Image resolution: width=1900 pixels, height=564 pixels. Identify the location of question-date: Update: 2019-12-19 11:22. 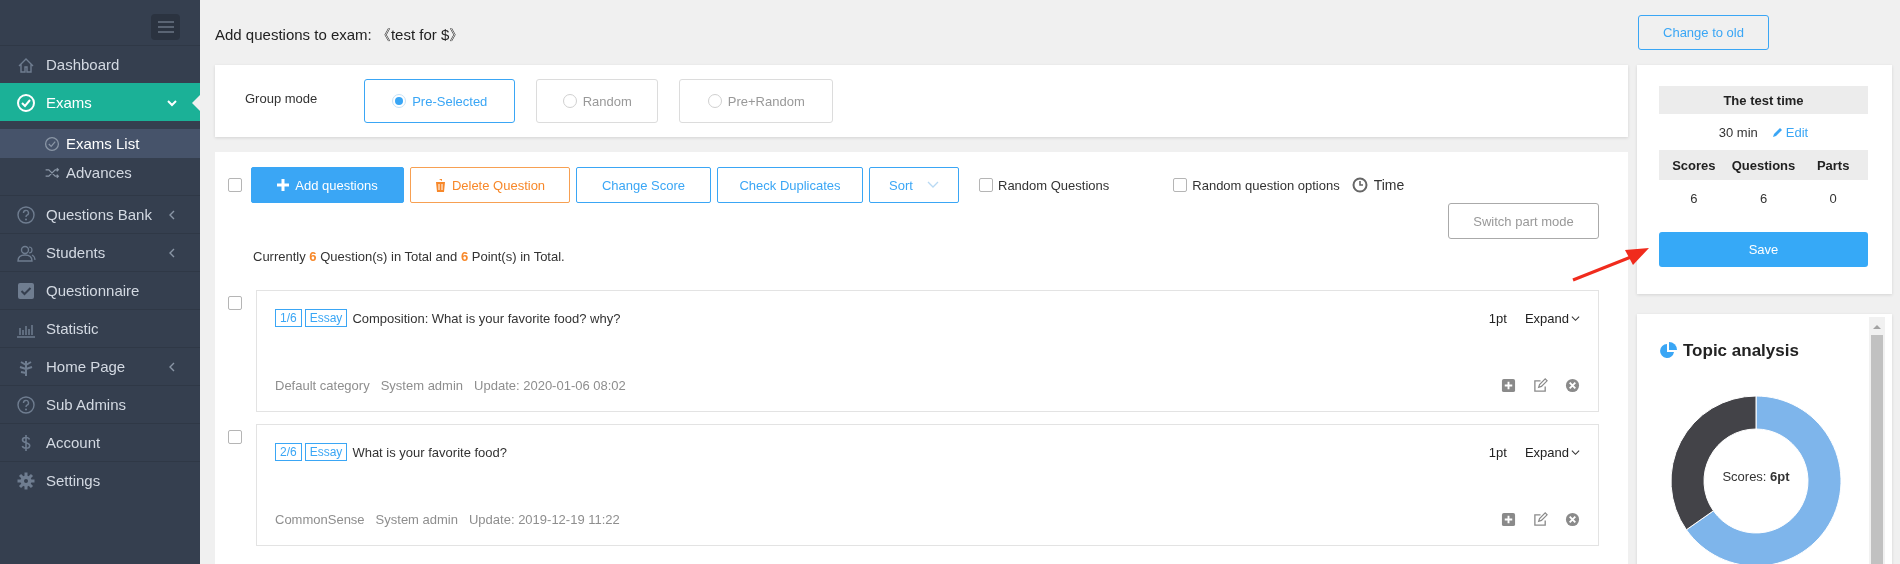
(544, 519).